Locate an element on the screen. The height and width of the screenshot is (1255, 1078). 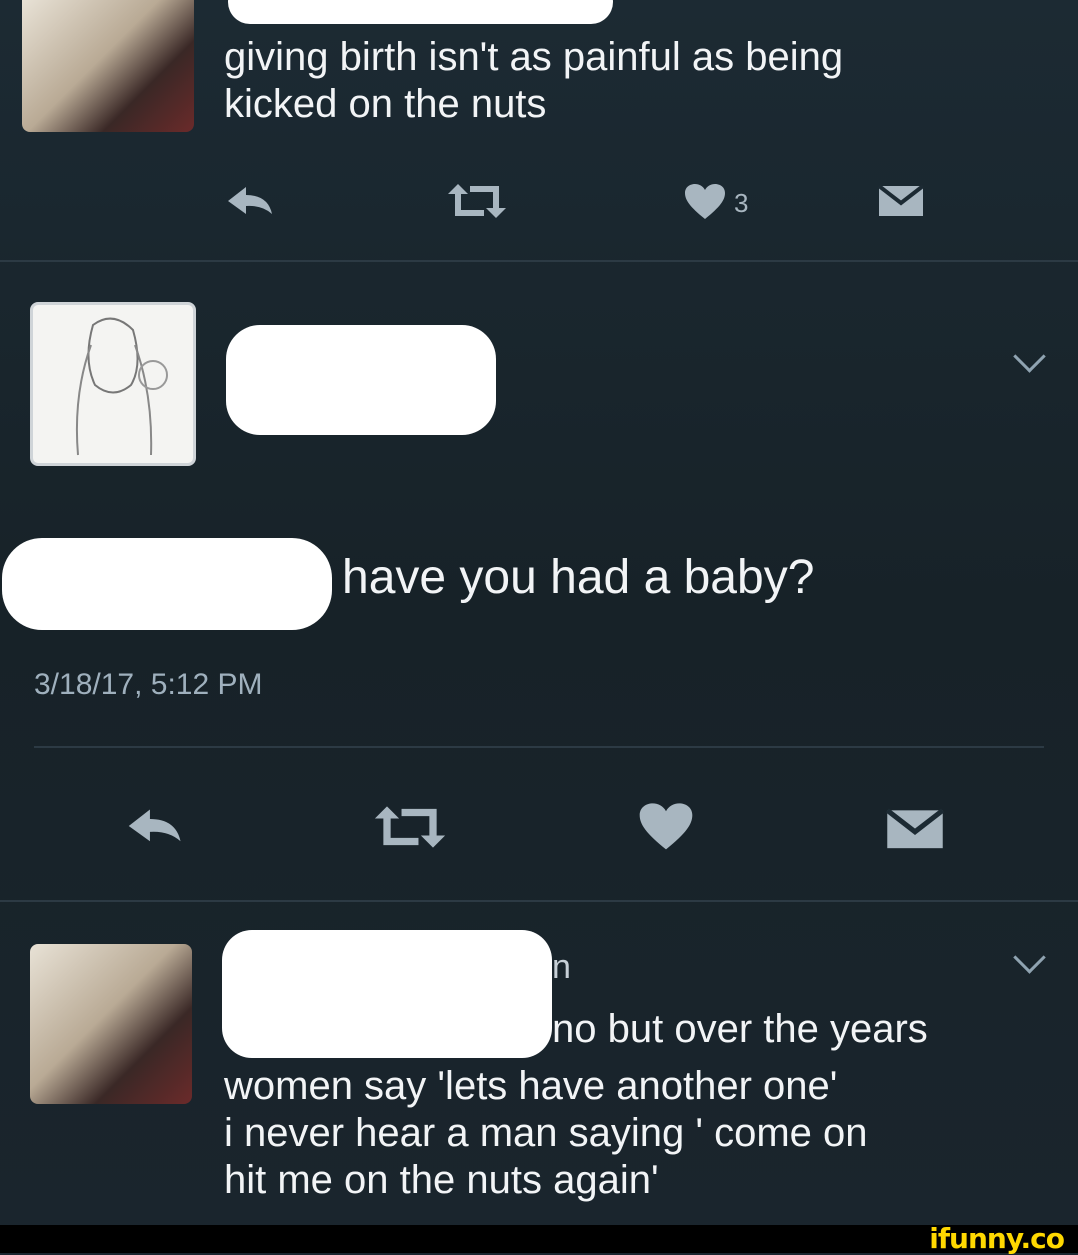
tweet-text-line1: no but over the years is located at coordinates (740, 1029).